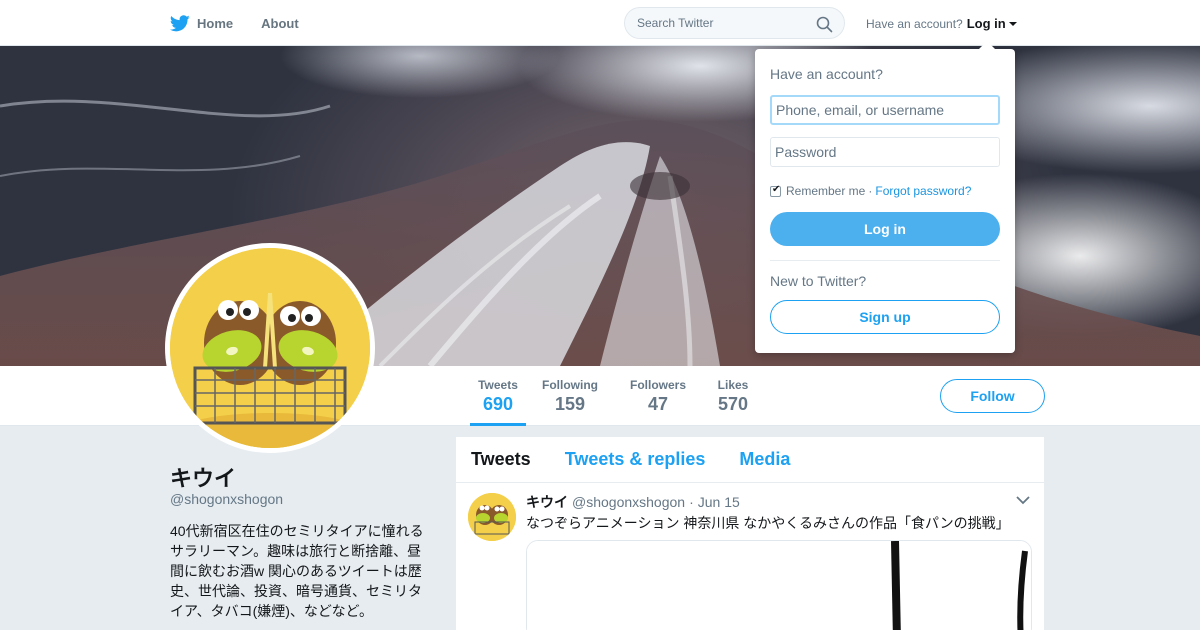 The image size is (1200, 630). What do you see at coordinates (824, 24) in the screenshot?
I see `search-icon` at bounding box center [824, 24].